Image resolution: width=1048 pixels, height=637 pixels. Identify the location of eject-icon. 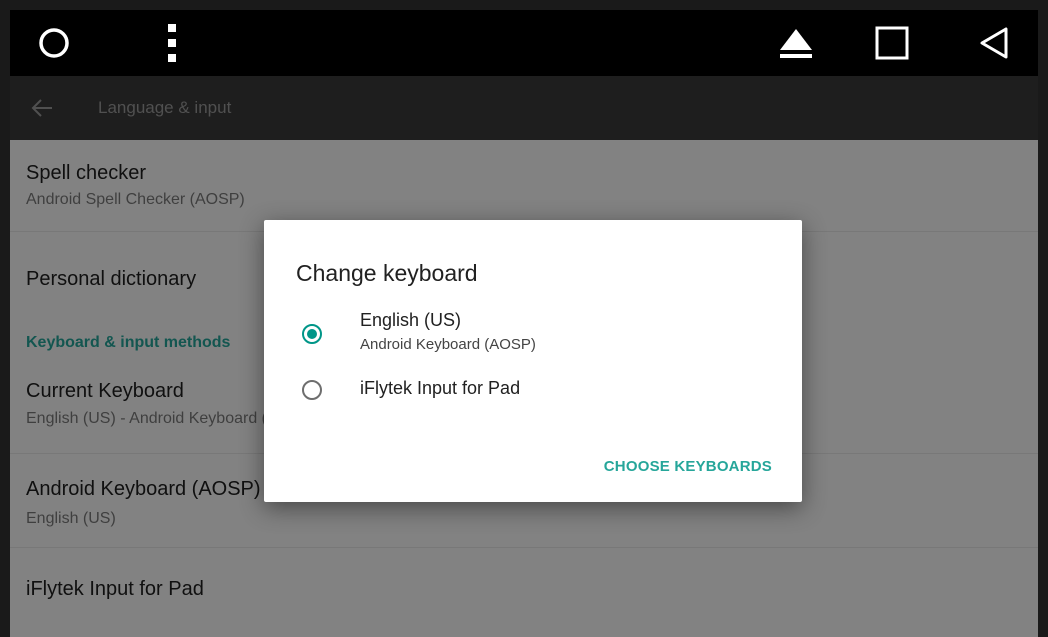
(796, 43).